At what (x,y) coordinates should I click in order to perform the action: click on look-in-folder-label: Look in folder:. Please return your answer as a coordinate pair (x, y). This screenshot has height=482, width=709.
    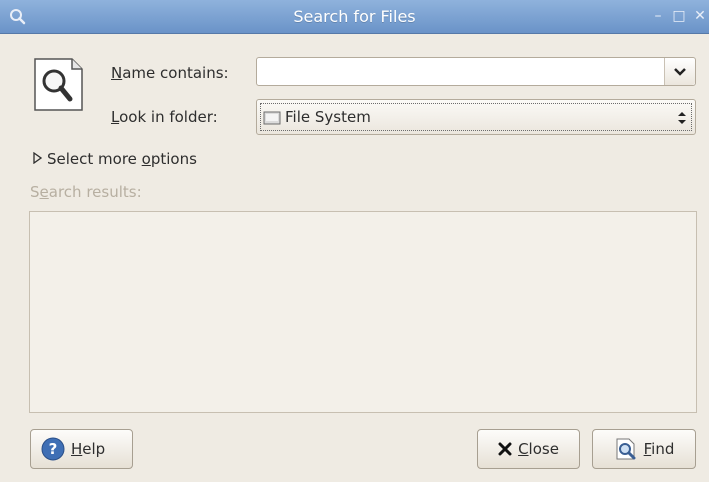
    Looking at the image, I should click on (164, 117).